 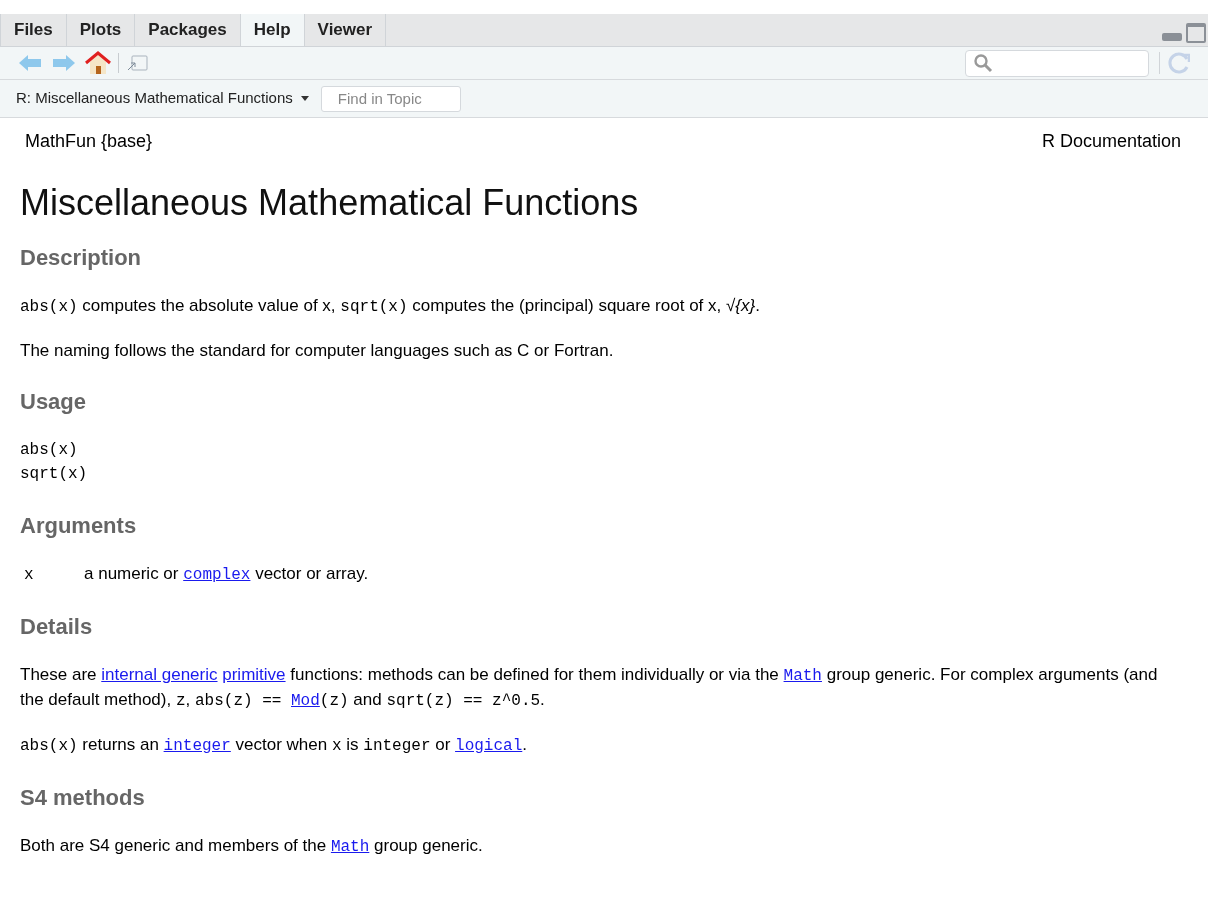 I want to click on code-link: integer, so click(x=197, y=746).